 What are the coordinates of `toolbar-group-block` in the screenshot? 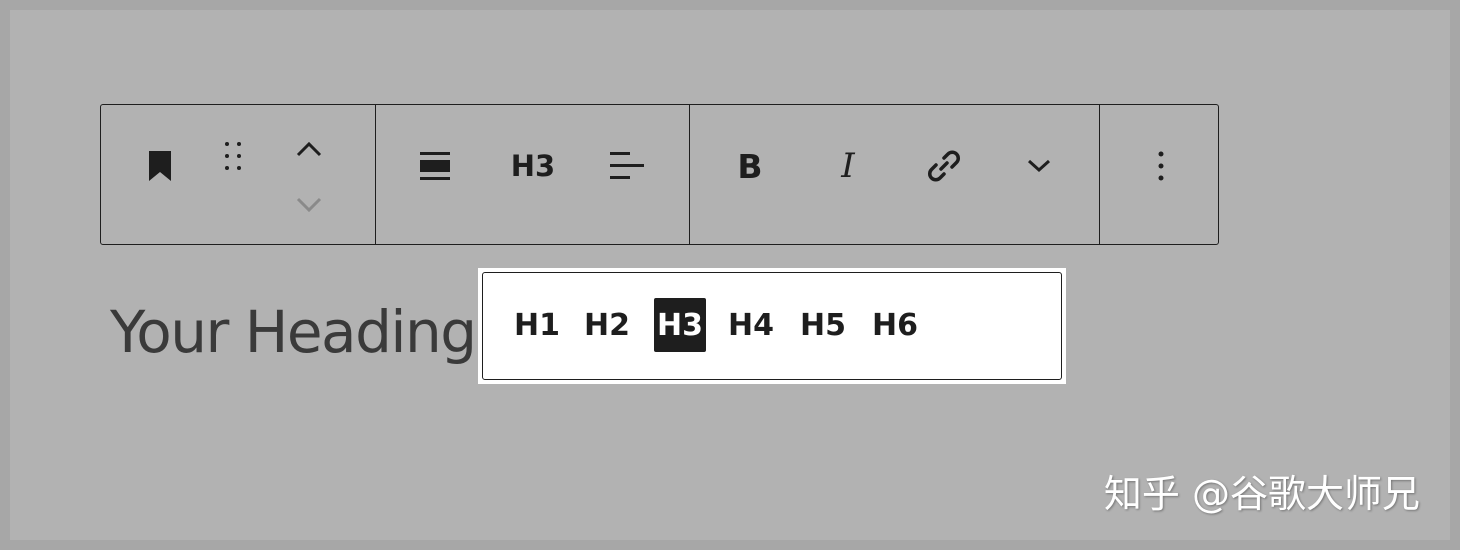 It's located at (238, 174).